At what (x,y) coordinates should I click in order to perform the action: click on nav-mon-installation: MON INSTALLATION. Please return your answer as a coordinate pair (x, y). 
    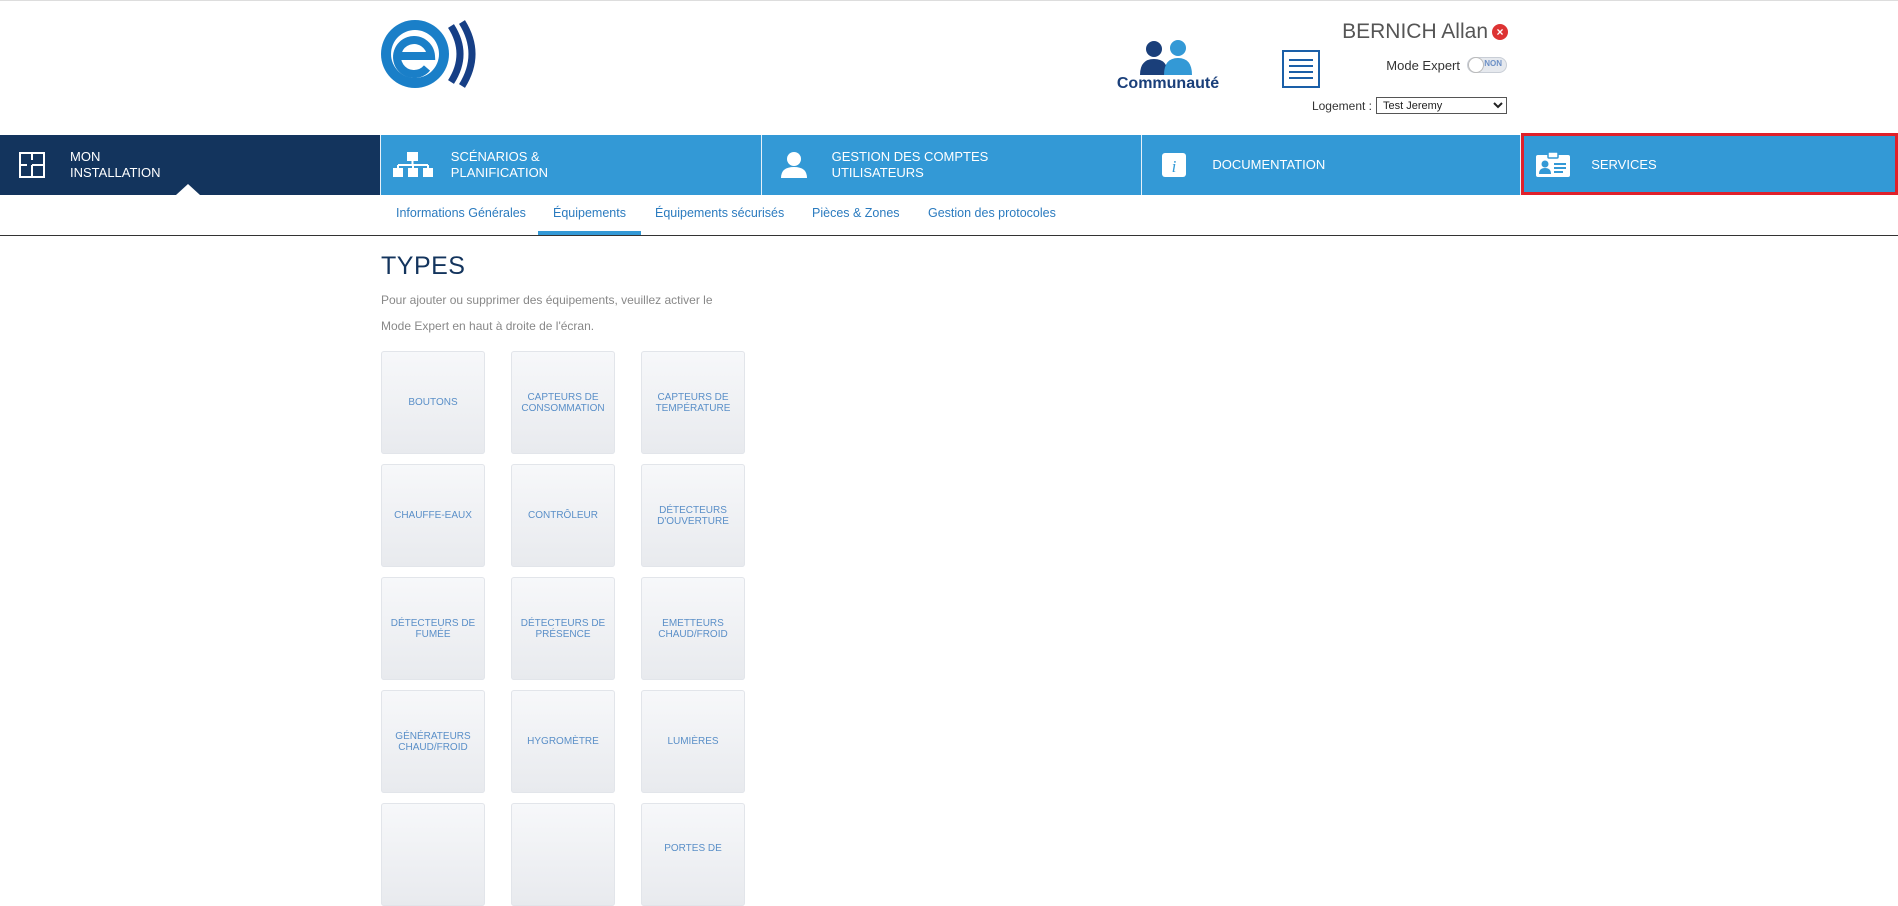
    Looking at the image, I should click on (190, 165).